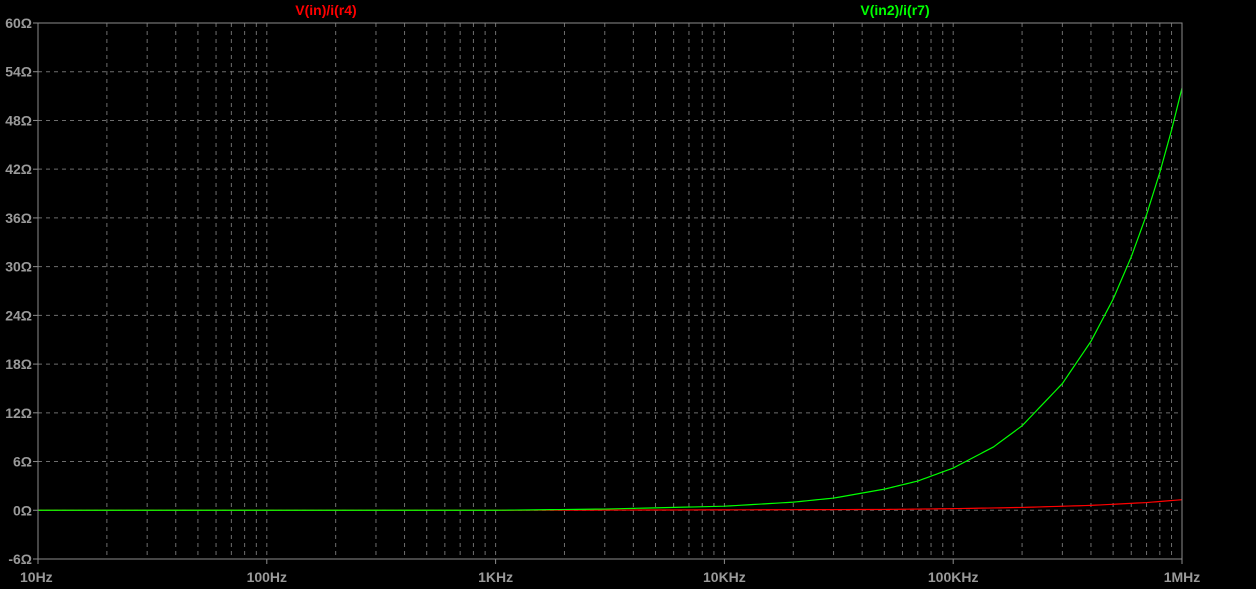 This screenshot has width=1256, height=589. What do you see at coordinates (495, 577) in the screenshot?
I see `x-tick-label: 1KHz` at bounding box center [495, 577].